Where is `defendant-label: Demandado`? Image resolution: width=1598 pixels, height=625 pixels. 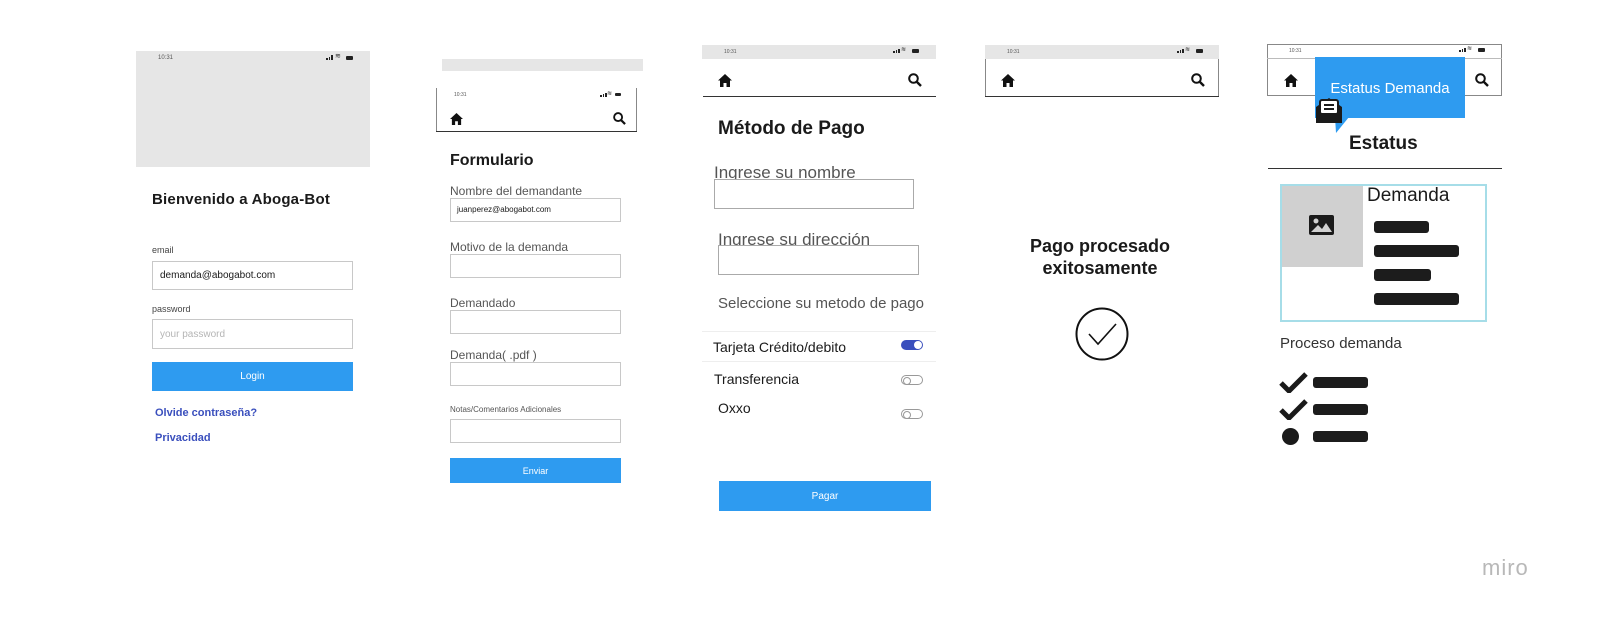
defendant-label: Demandado is located at coordinates (483, 303).